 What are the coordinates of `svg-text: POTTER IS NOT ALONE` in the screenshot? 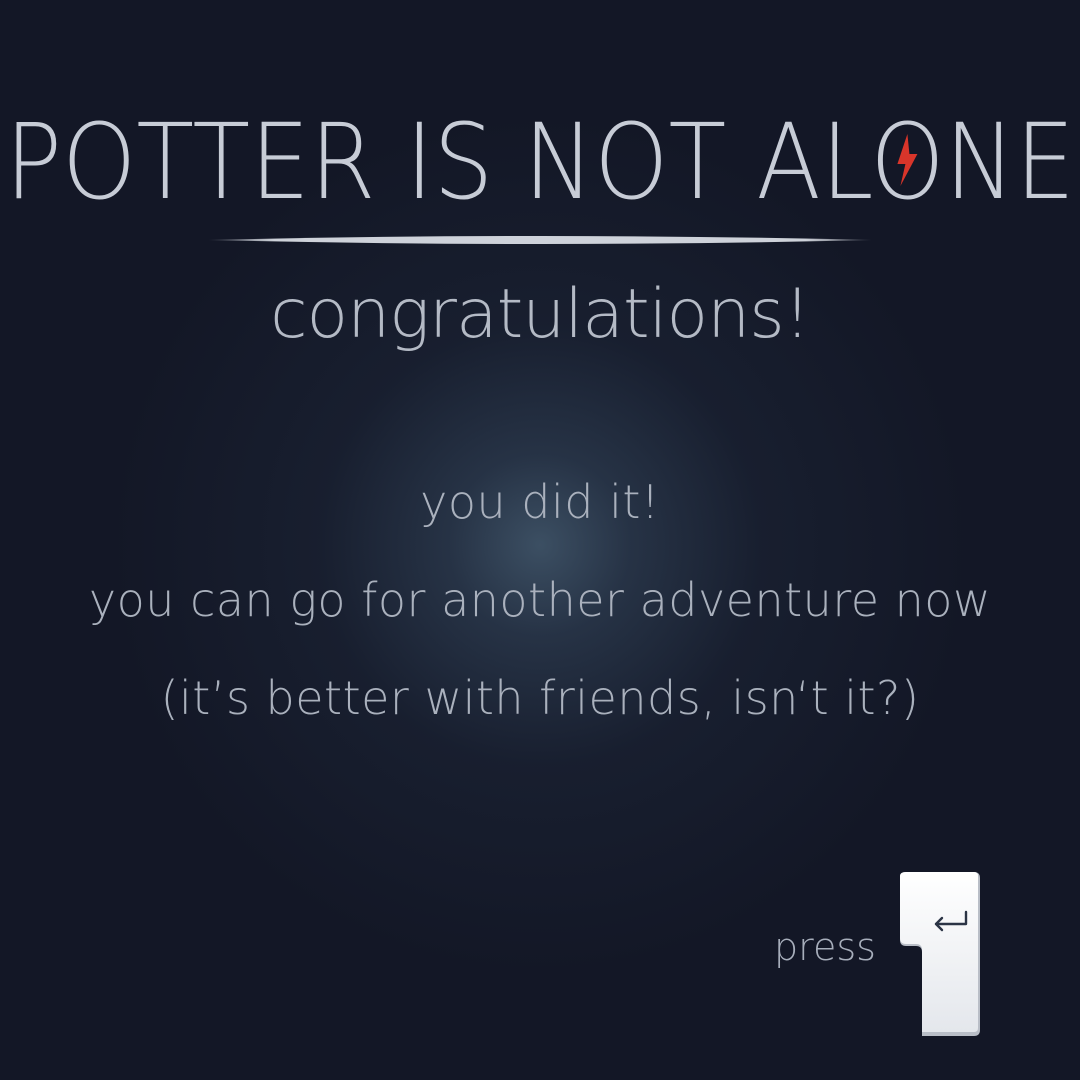 It's located at (540, 163).